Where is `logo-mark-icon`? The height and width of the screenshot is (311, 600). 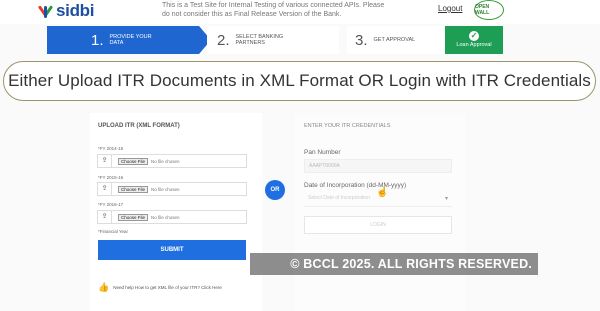
logo-mark-icon is located at coordinates (45, 11).